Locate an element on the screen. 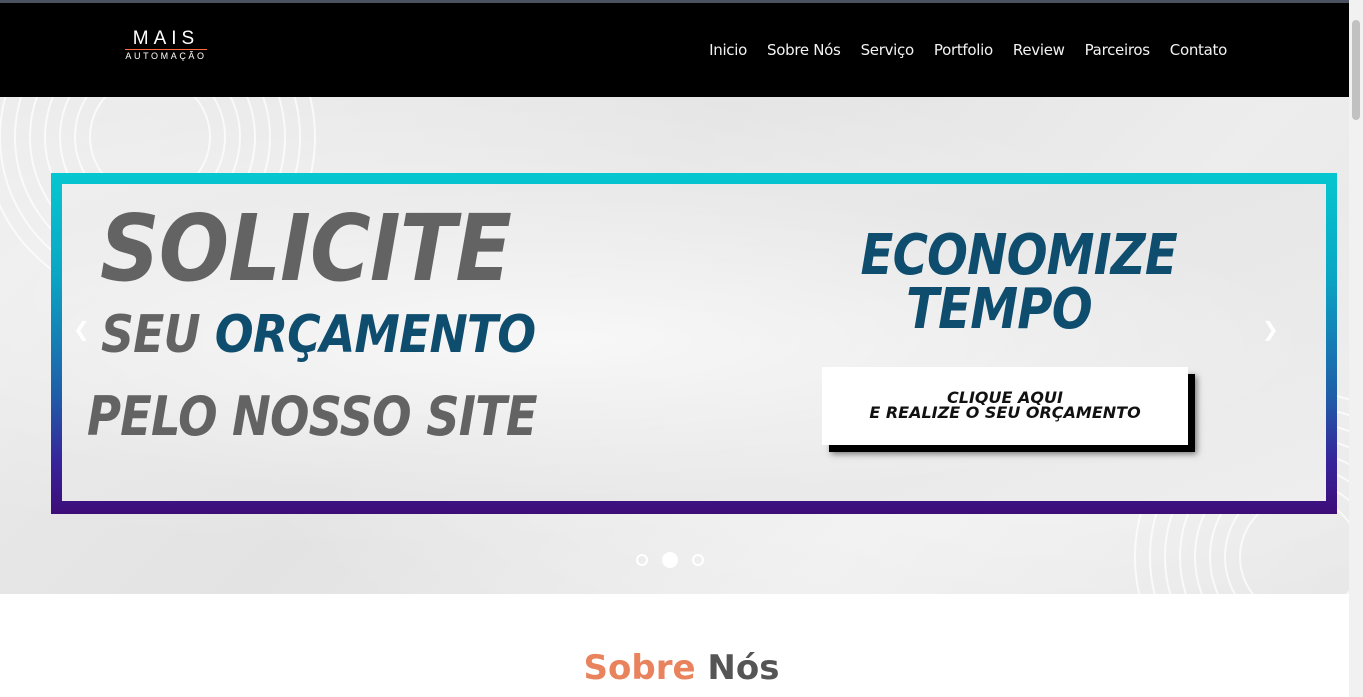 The height and width of the screenshot is (697, 1363). about-section-title: Sobre Nós is located at coordinates (681, 668).